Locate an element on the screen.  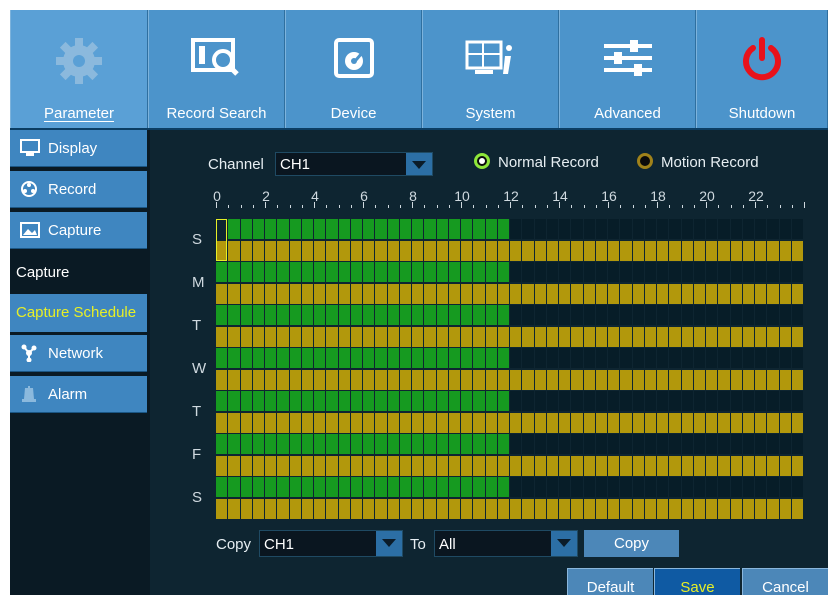
save-button: Save is located at coordinates (697, 581).